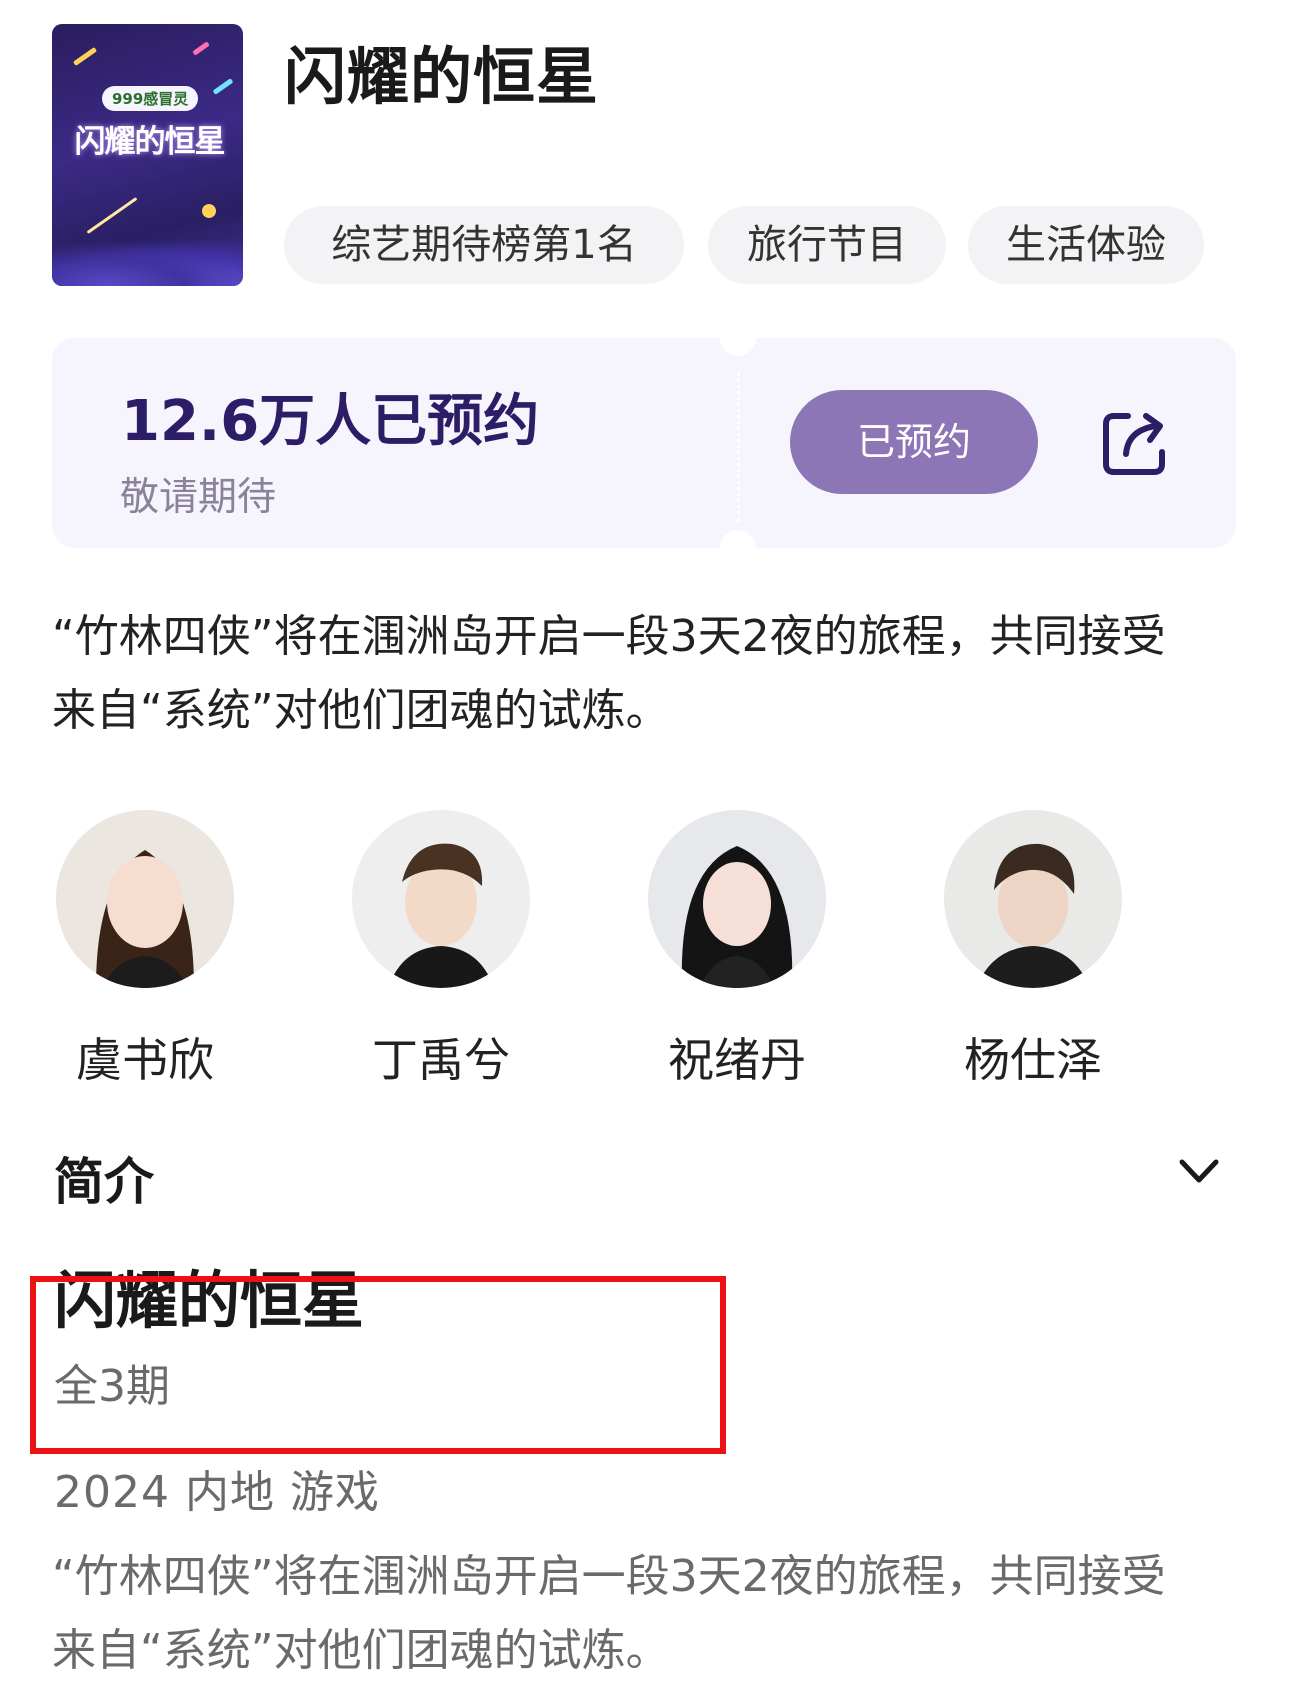  What do you see at coordinates (147, 263) in the screenshot?
I see `poster-cloud` at bounding box center [147, 263].